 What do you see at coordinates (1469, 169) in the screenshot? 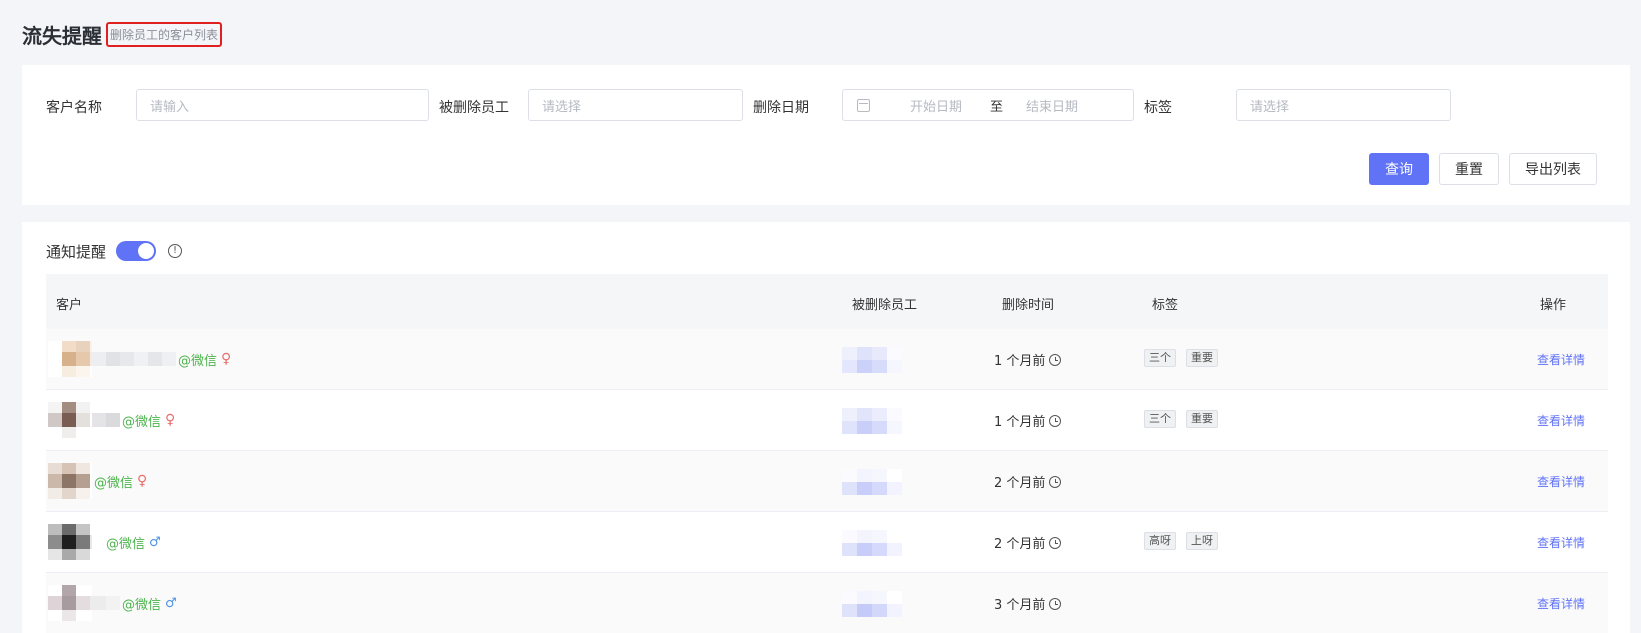
I see `reset-button: 重置` at bounding box center [1469, 169].